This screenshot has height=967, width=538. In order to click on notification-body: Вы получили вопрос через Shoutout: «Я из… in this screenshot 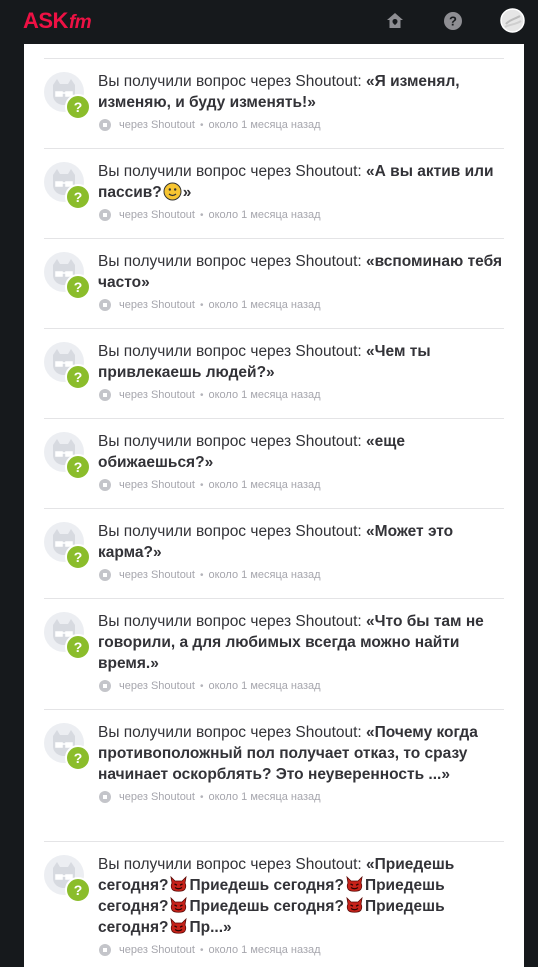, I will do `click(301, 101)`.